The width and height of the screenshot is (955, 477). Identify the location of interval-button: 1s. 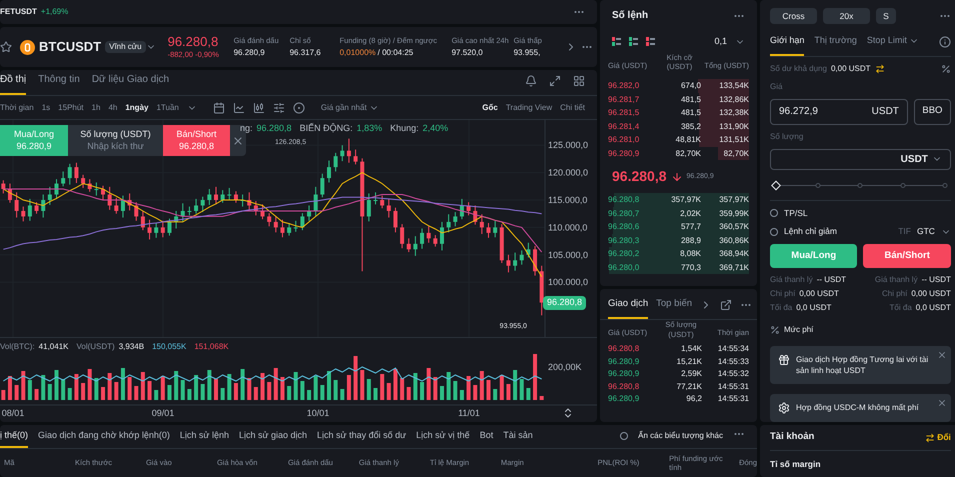
(46, 108).